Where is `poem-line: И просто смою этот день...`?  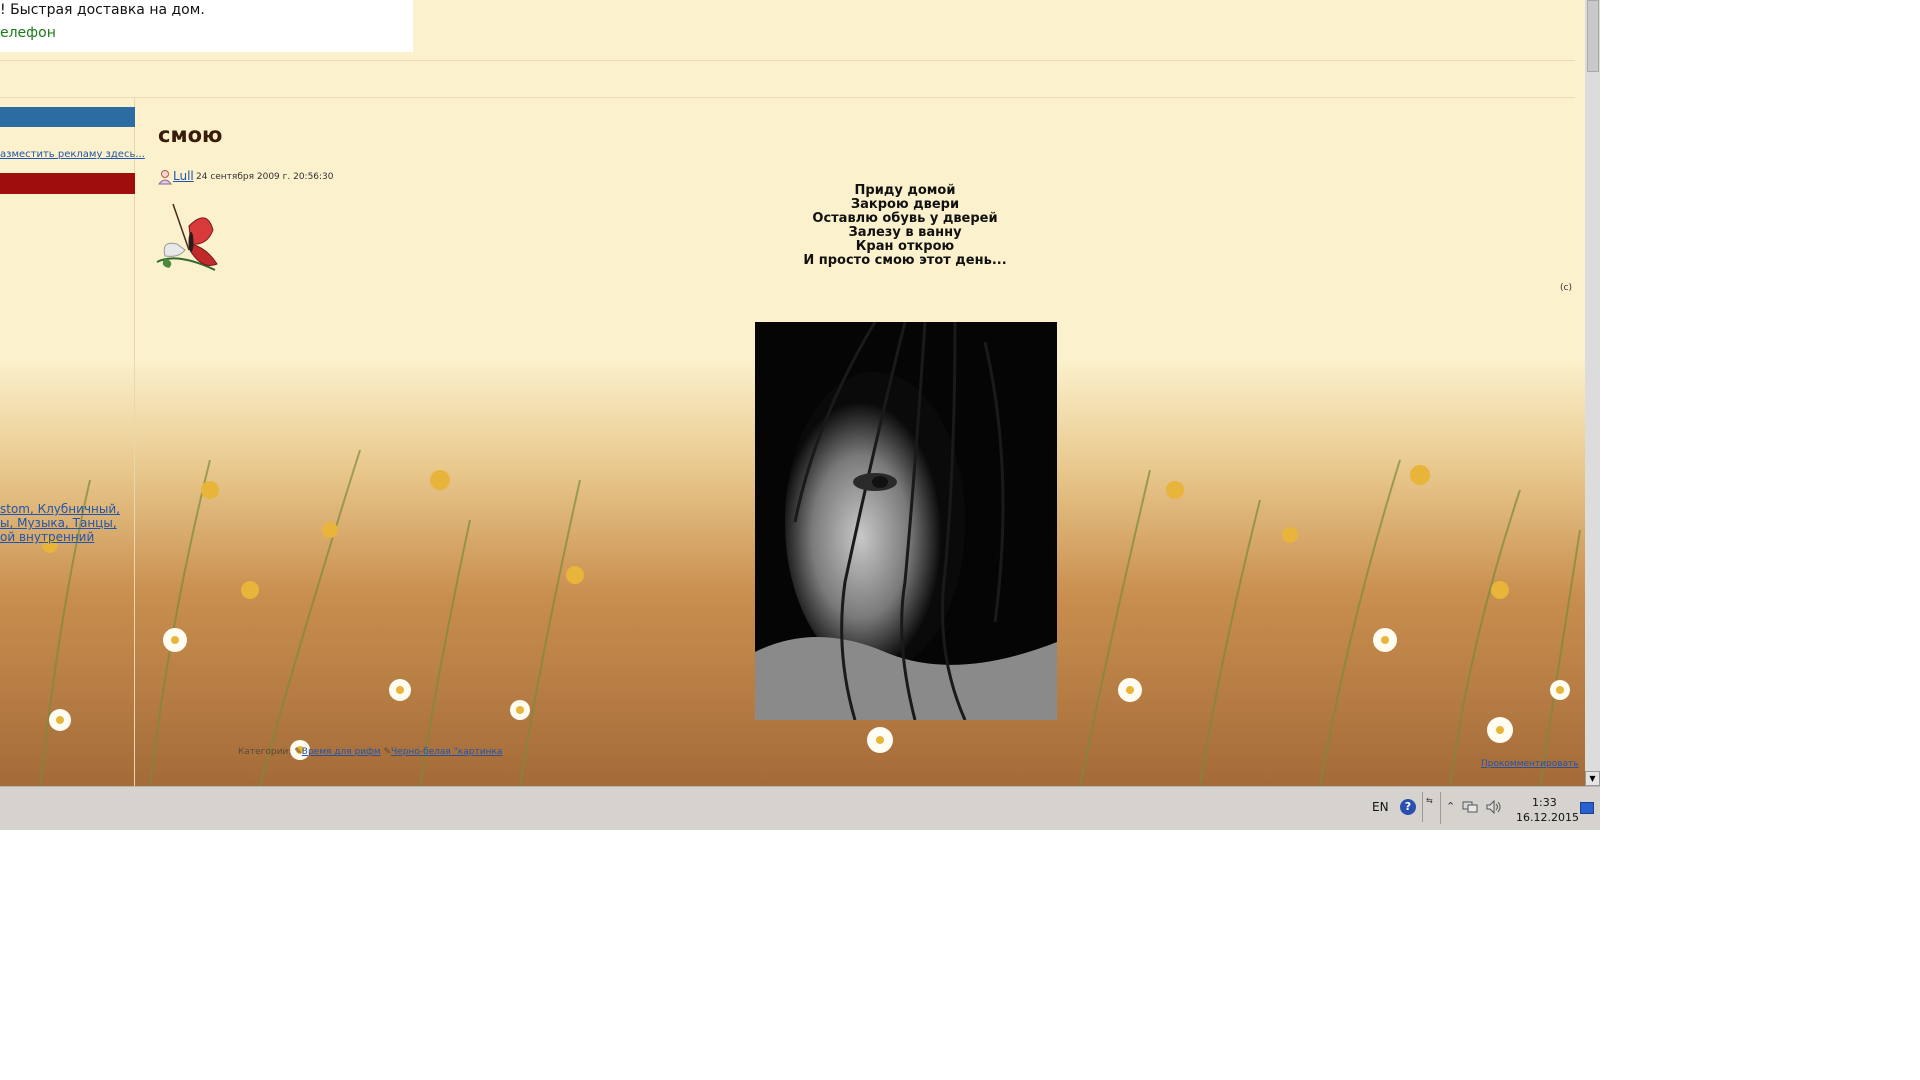
poem-line: И просто смою этот день... is located at coordinates (905, 260).